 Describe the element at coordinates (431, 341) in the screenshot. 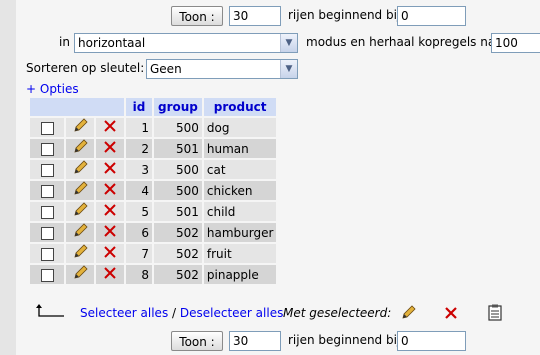

I see `start-row-input-bottom: 0` at that location.